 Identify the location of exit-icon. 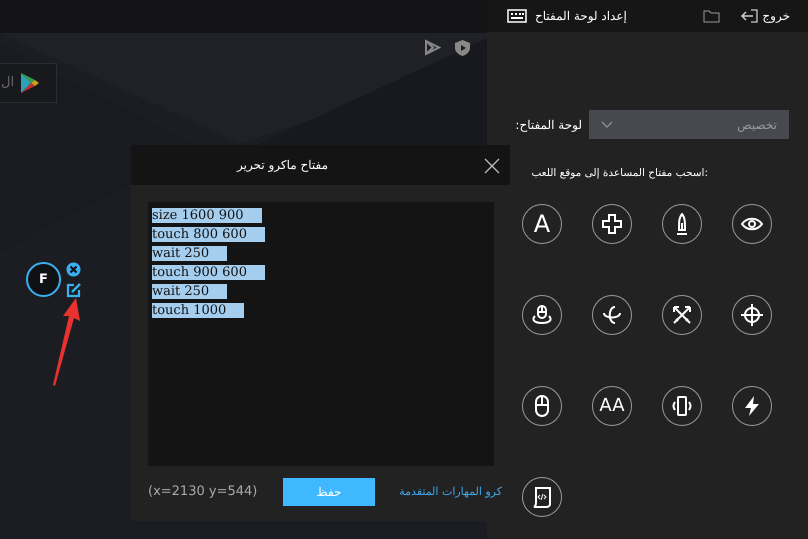
(750, 16).